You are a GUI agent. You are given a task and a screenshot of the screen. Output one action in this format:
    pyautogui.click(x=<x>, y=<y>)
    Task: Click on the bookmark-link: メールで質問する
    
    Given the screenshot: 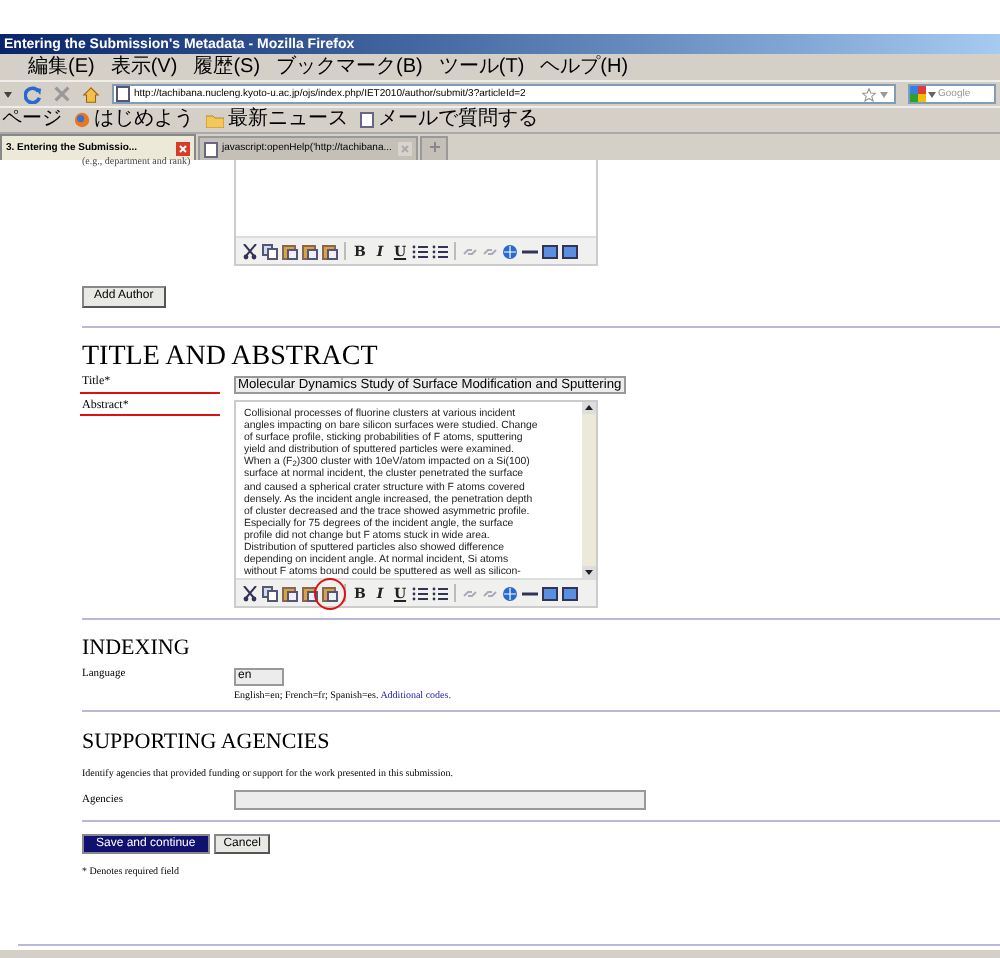 What is the action you would take?
    pyautogui.click(x=458, y=120)
    